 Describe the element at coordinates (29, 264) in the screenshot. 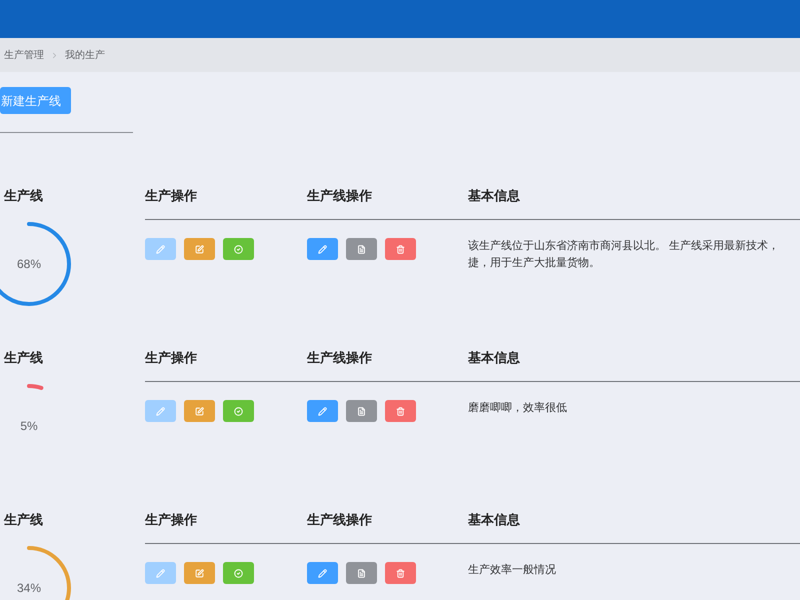

I see `progress-percent: 68%` at that location.